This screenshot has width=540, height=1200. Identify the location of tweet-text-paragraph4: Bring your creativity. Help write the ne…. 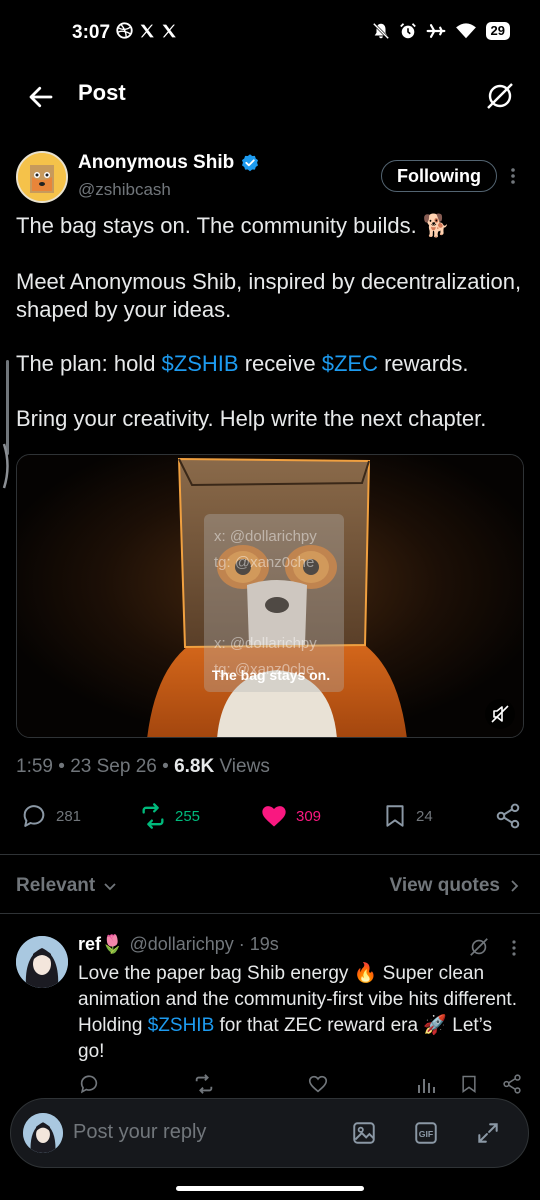
(251, 418).